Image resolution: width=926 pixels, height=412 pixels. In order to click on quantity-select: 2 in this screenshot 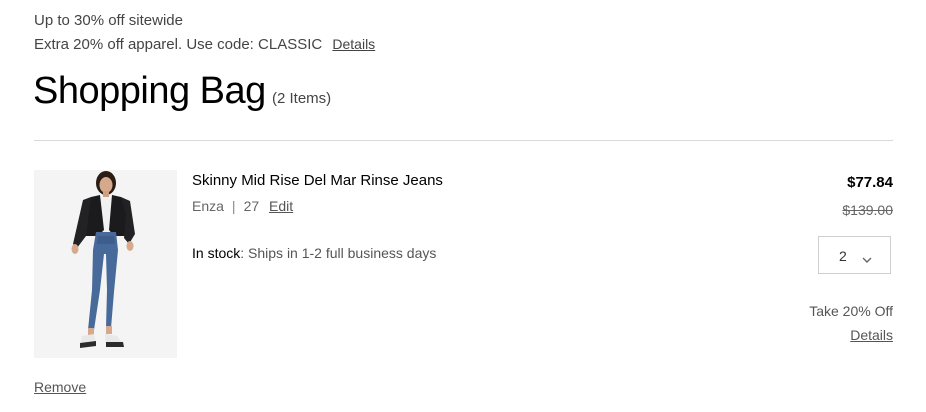, I will do `click(854, 255)`.